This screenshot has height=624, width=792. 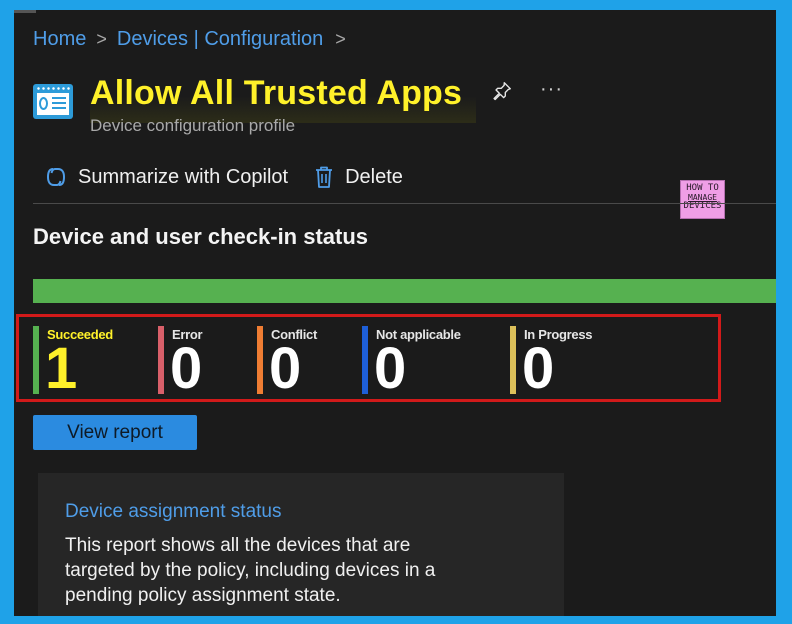 I want to click on top-accent-line, so click(x=25, y=11).